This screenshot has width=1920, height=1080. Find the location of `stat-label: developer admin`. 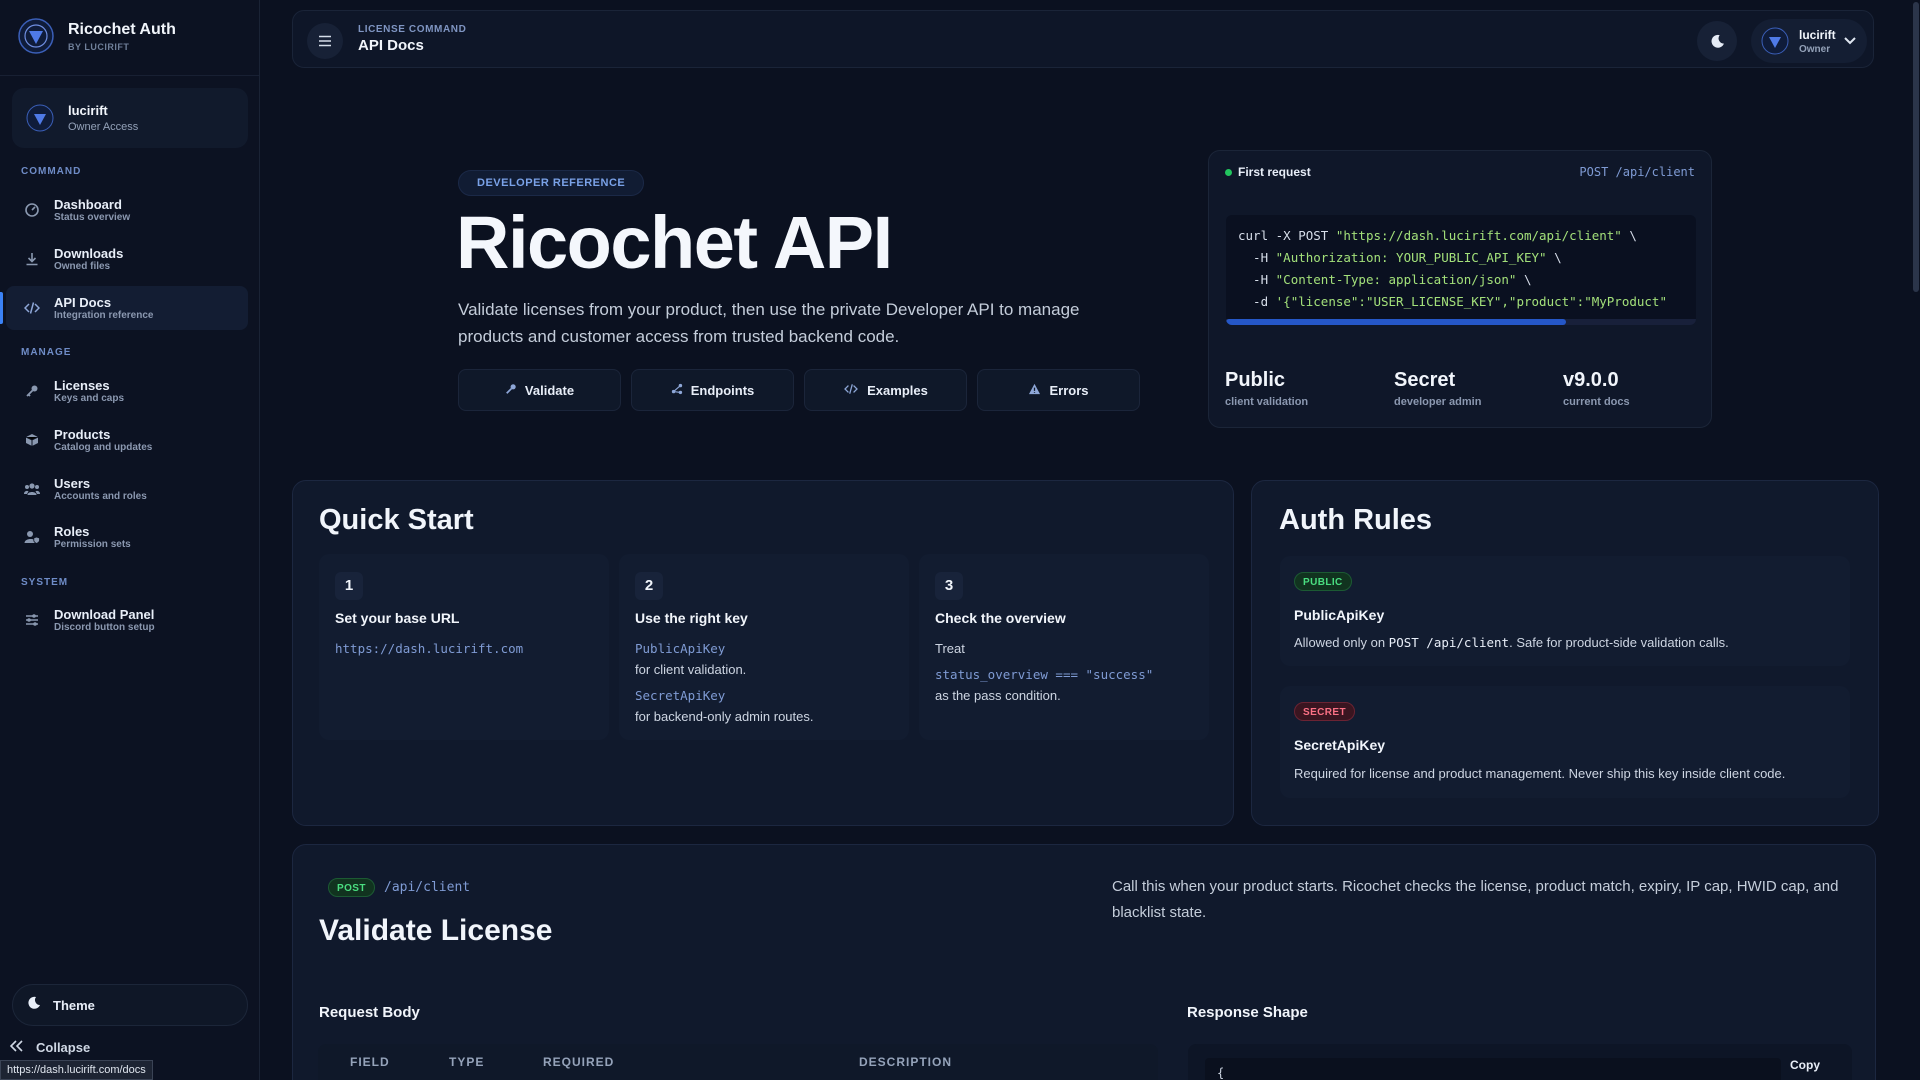

stat-label: developer admin is located at coordinates (1438, 402).